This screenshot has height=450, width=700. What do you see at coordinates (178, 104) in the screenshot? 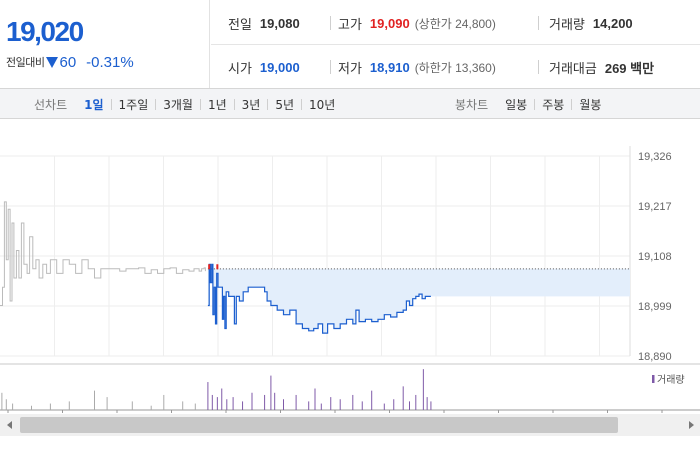
I see `tab-line-2: 3개월` at bounding box center [178, 104].